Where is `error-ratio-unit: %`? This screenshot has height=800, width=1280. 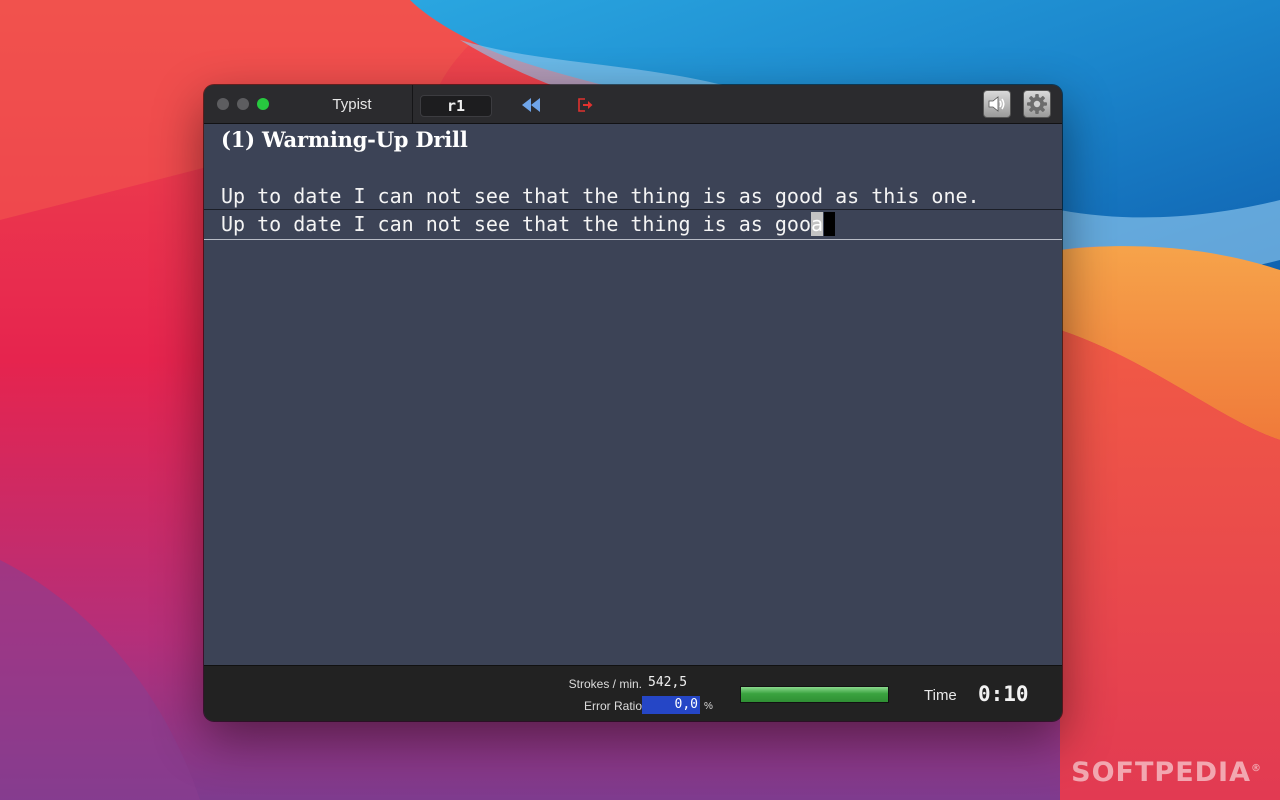
error-ratio-unit: % is located at coordinates (708, 706).